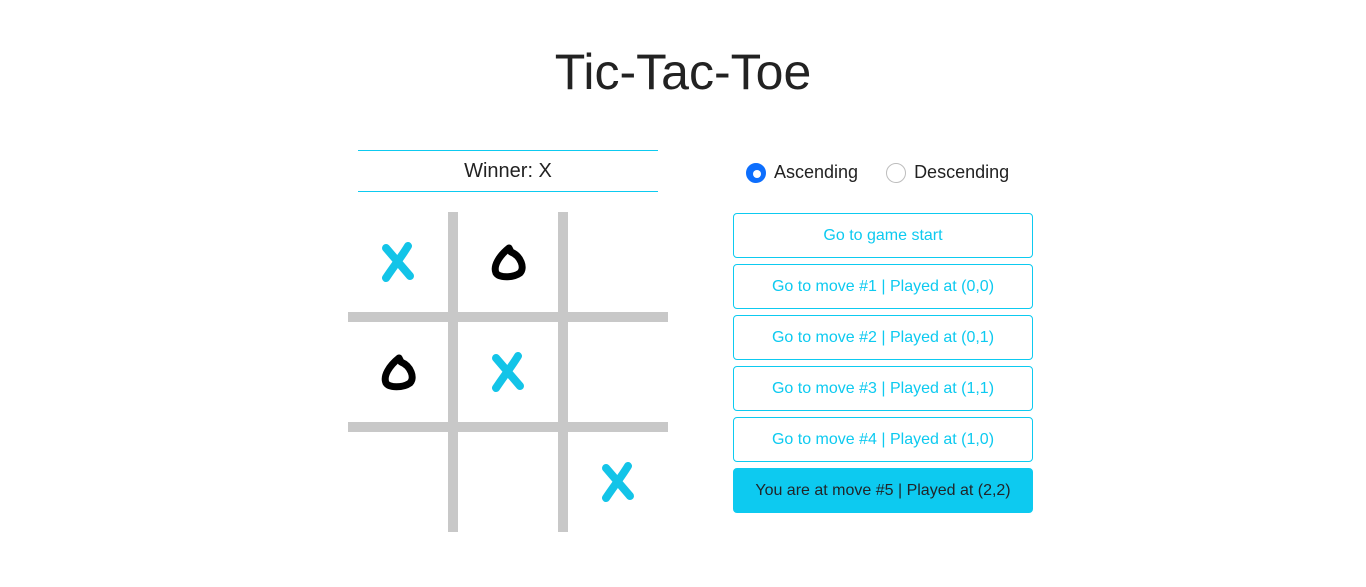  I want to click on sort-ascending-option: Ascending, so click(802, 172).